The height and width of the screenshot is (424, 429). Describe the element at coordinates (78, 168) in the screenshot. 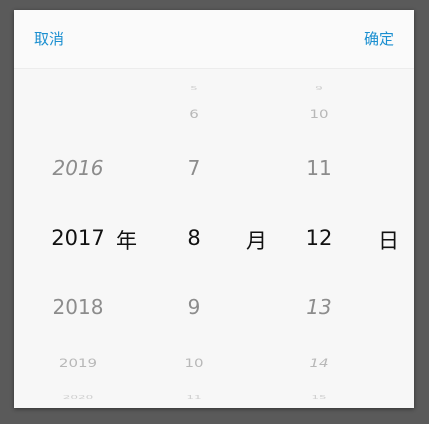

I see `year-option: 2016` at that location.